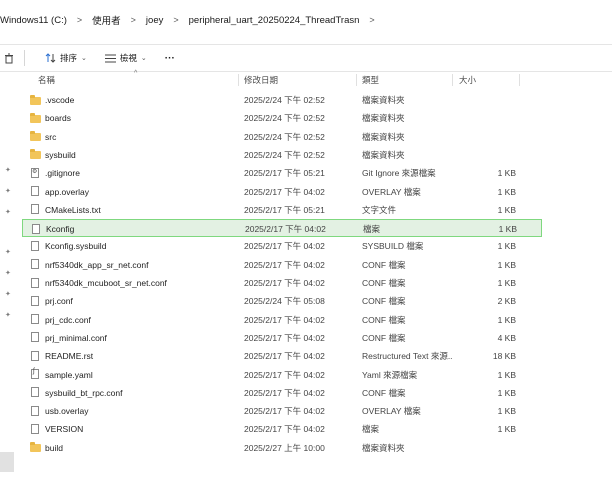 The height and width of the screenshot is (480, 612). I want to click on breadcrumb-item-drive: Windows11 (C:), so click(33, 20).